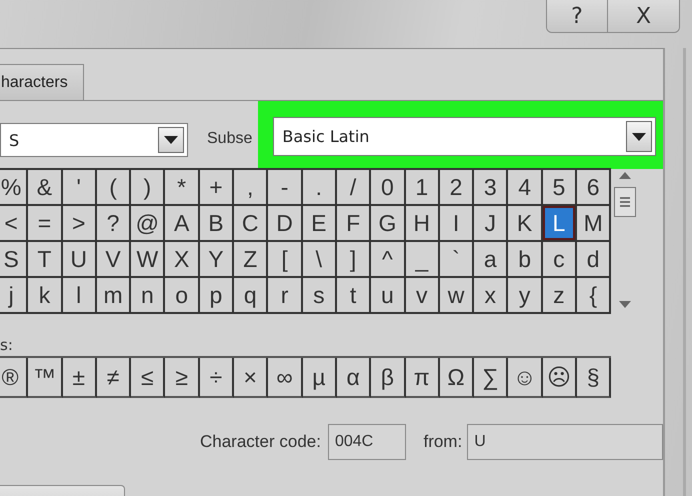 The width and height of the screenshot is (692, 496). Describe the element at coordinates (284, 295) in the screenshot. I see `symbol-cell: r` at that location.